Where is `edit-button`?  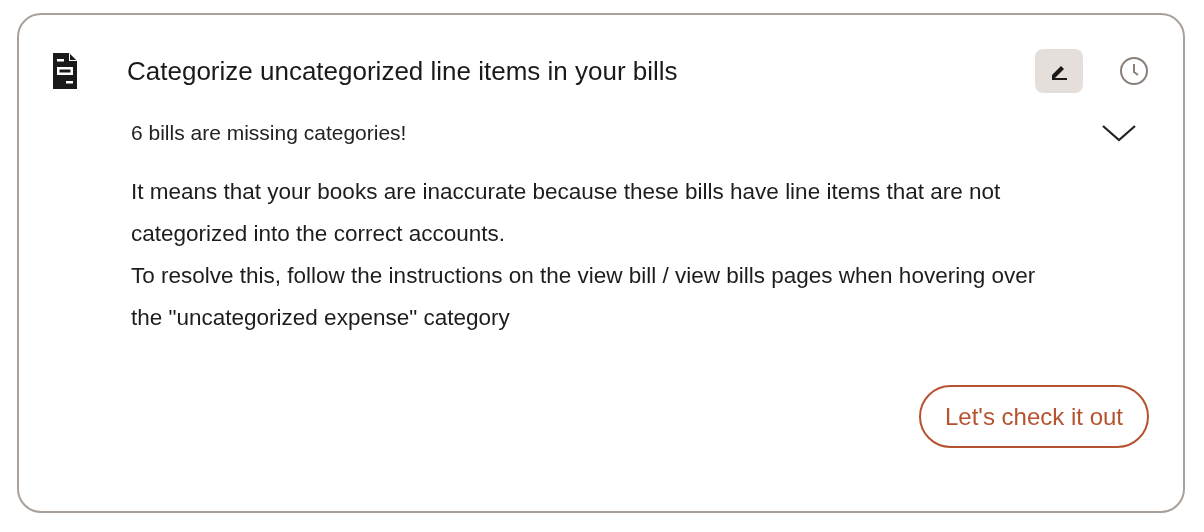 edit-button is located at coordinates (1059, 71).